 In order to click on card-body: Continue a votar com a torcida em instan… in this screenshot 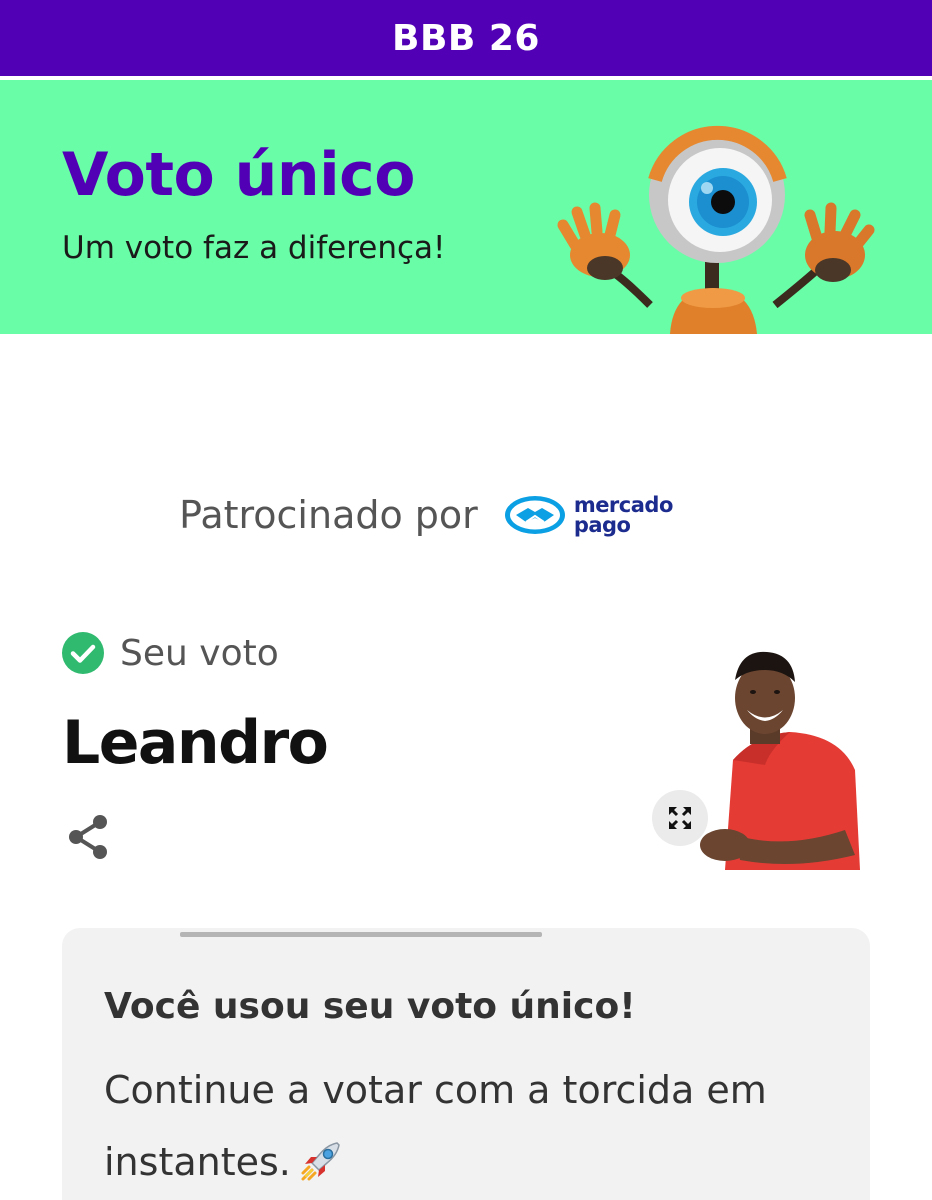, I will do `click(464, 1126)`.